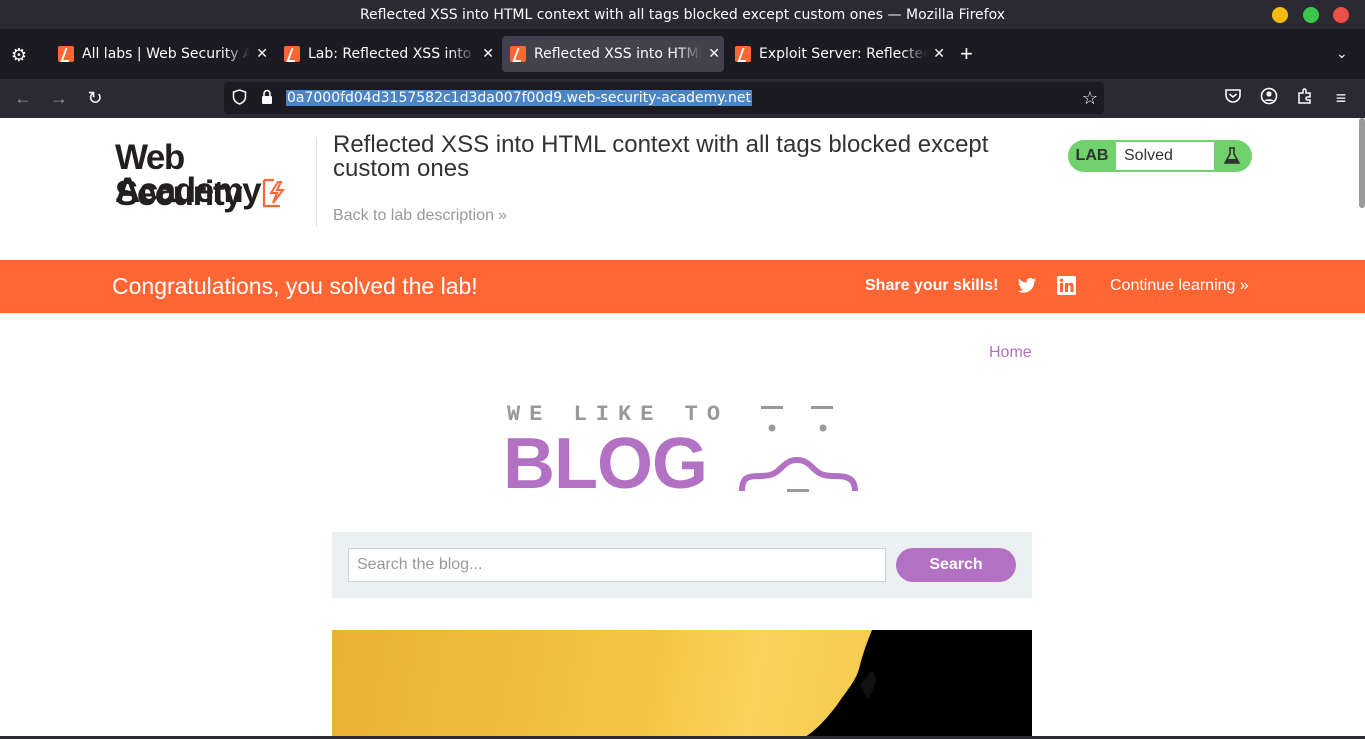 This screenshot has width=1365, height=739. What do you see at coordinates (1173, 285) in the screenshot?
I see `continue-learning-label: Continue learning` at bounding box center [1173, 285].